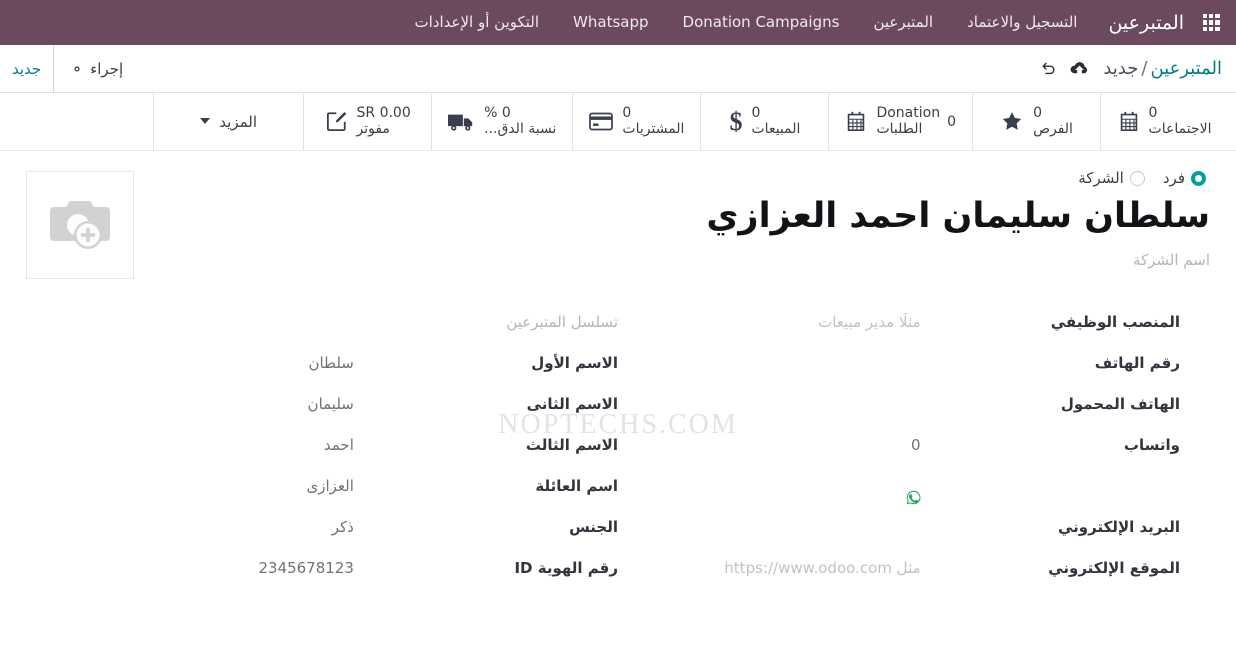  I want to click on cloud-upload-icon, so click(1079, 68).